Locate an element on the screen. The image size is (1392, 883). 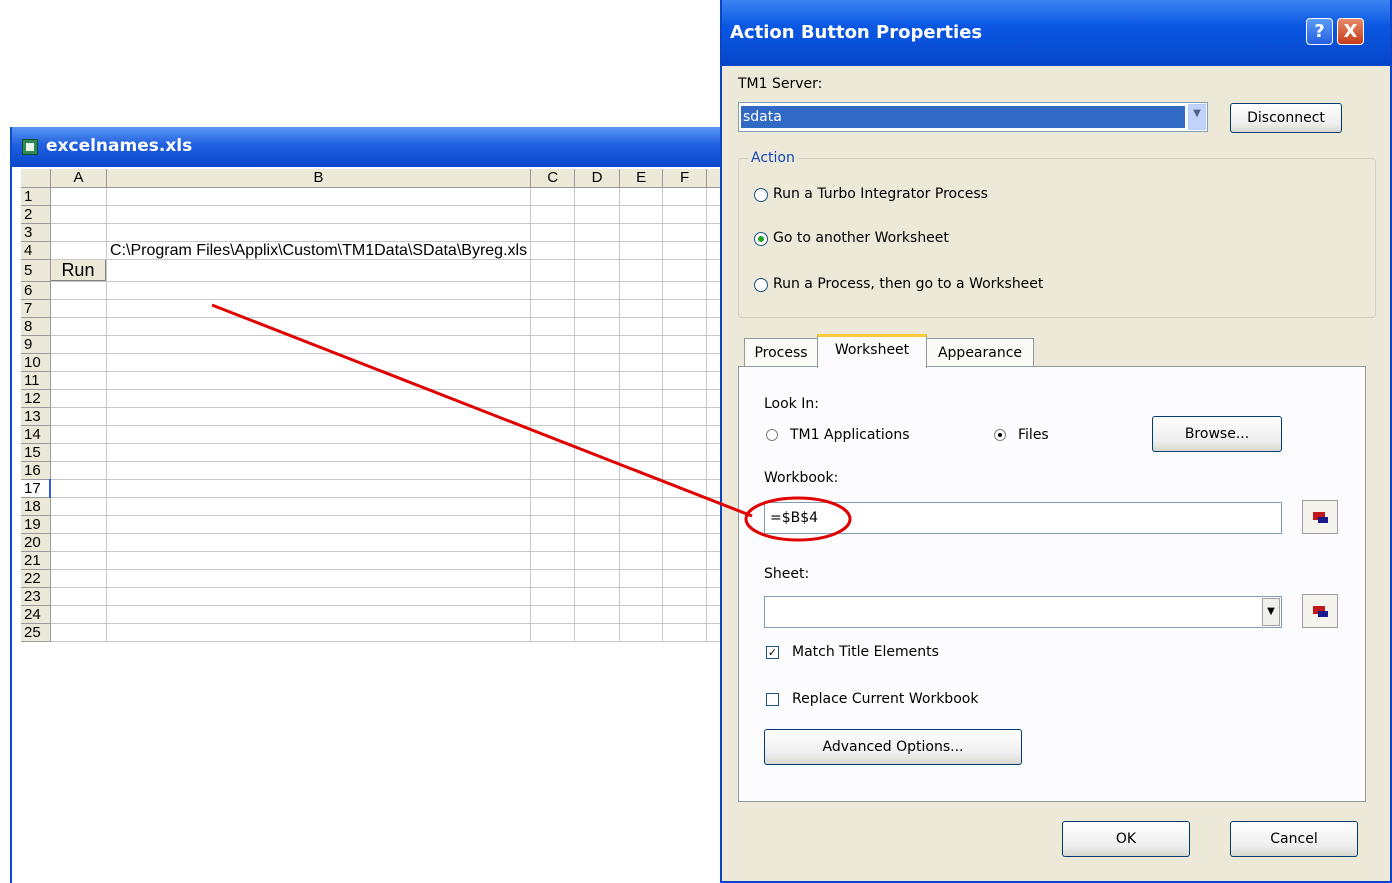
row-header: 11 is located at coordinates (36, 380).